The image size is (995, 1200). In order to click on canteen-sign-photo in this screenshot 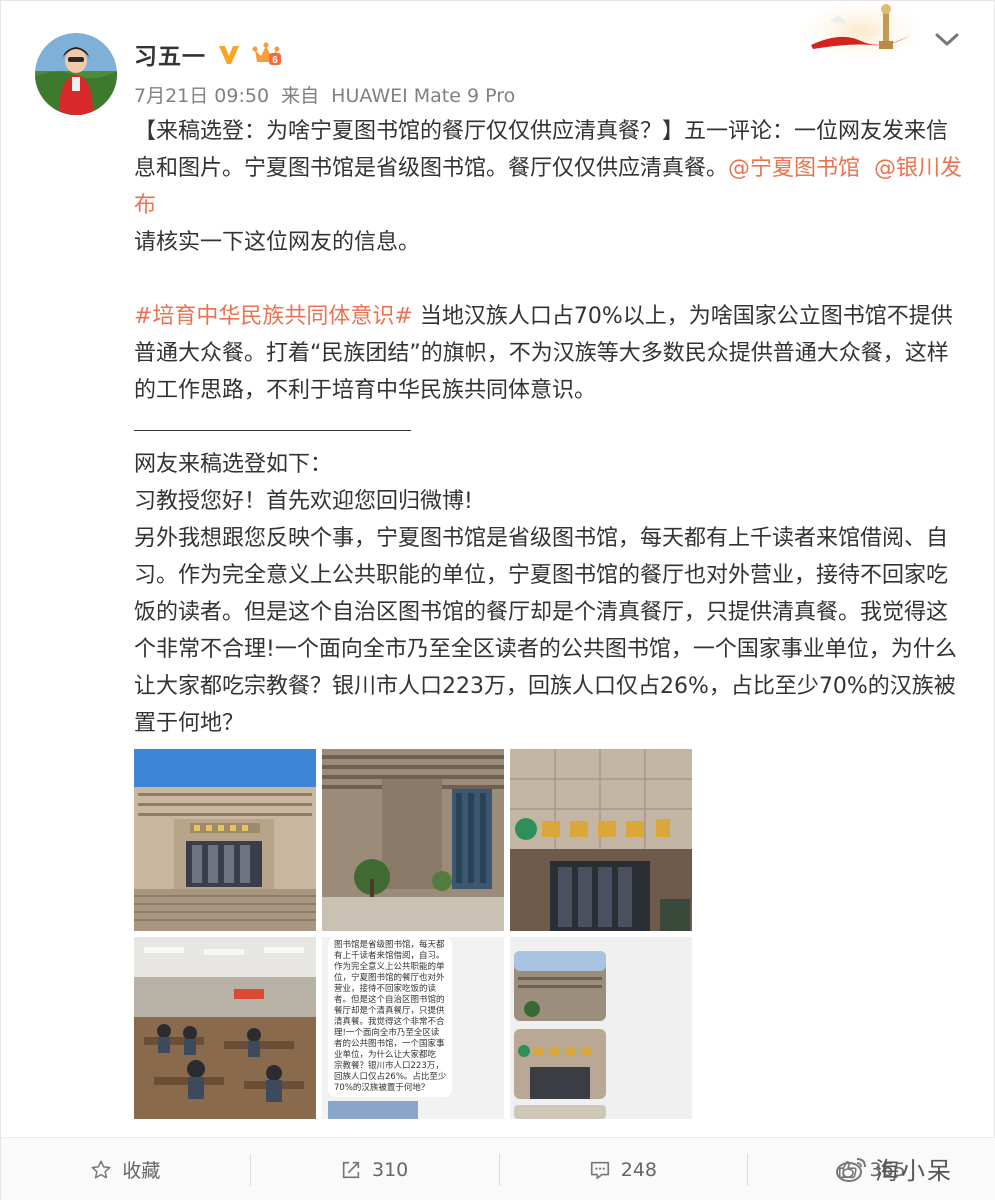, I will do `click(601, 840)`.